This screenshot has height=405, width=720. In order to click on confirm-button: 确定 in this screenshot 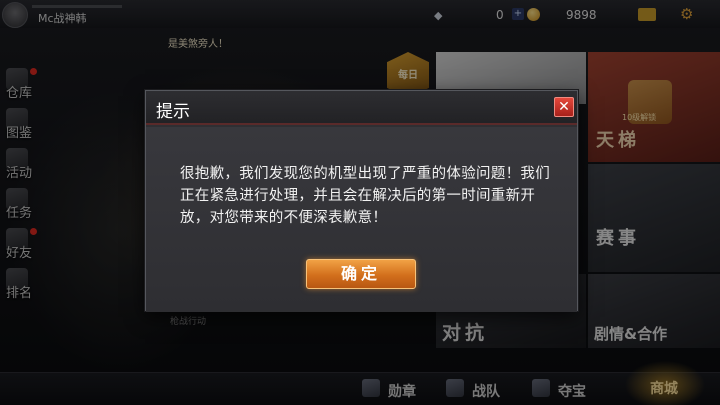, I will do `click(361, 274)`.